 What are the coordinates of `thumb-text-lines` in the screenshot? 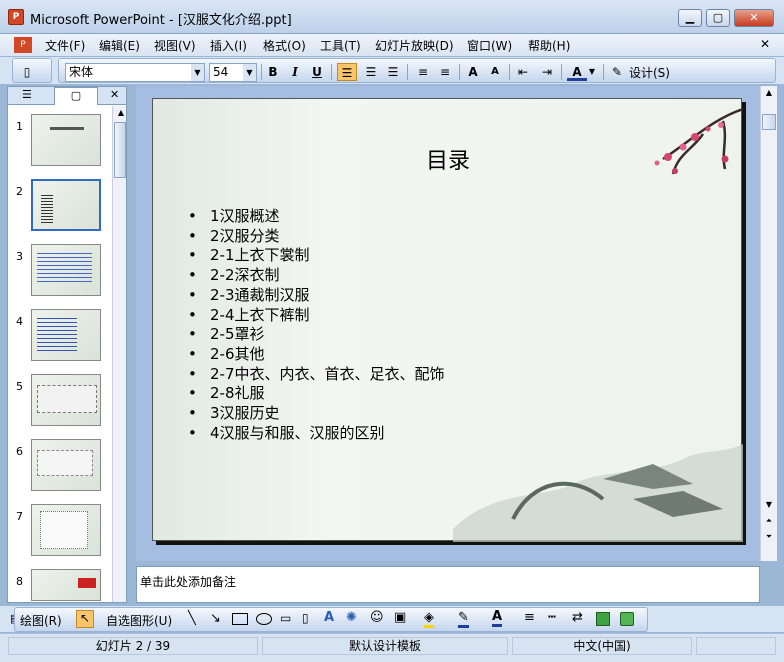 It's located at (57, 336).